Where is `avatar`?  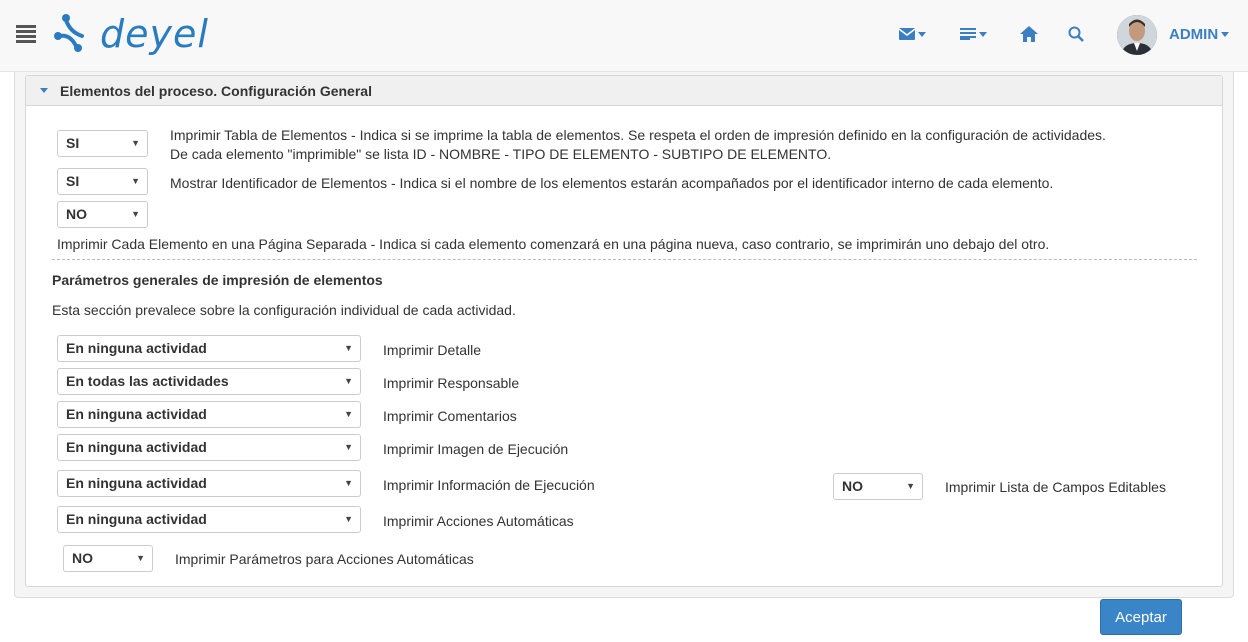 avatar is located at coordinates (1137, 35).